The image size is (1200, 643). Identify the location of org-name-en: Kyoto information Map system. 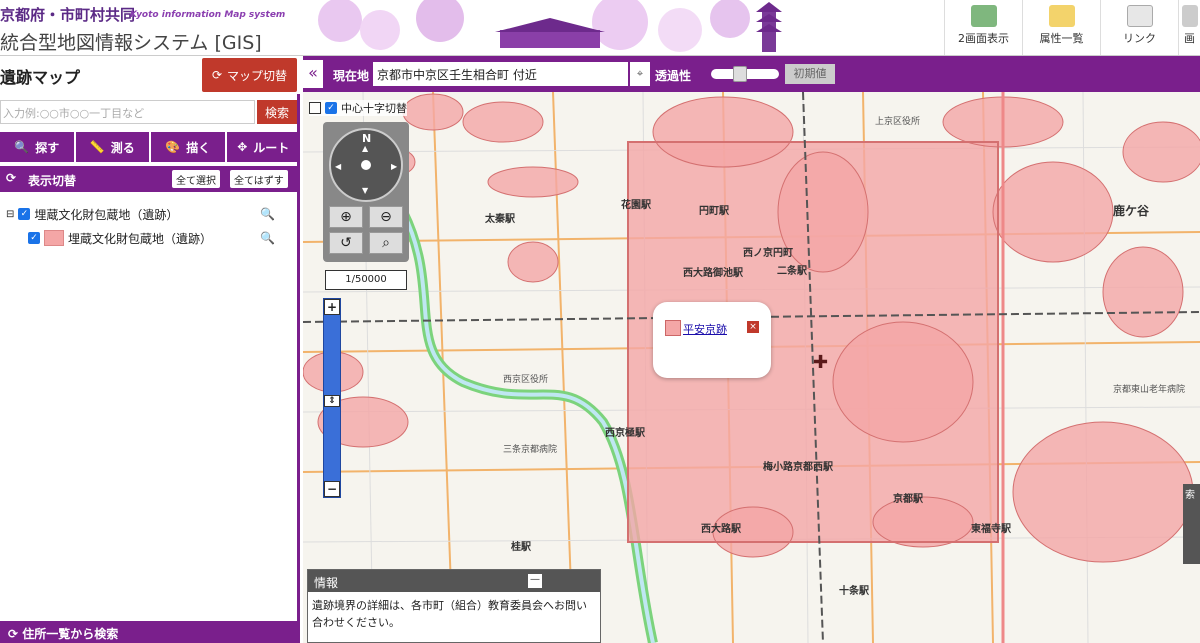
(208, 15).